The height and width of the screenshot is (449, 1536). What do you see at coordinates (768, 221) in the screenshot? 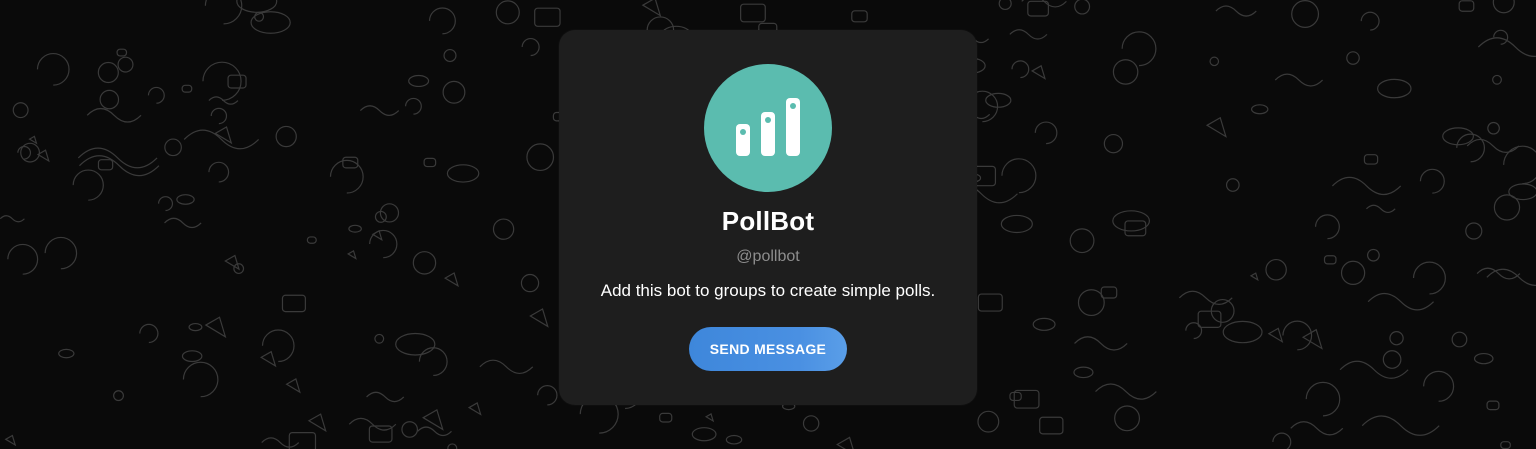
I see `bot-name: PollBot` at bounding box center [768, 221].